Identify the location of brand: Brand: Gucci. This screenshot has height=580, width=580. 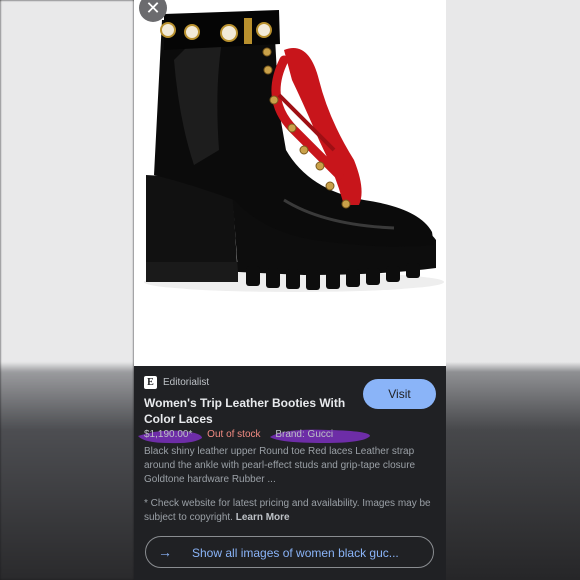
(304, 434).